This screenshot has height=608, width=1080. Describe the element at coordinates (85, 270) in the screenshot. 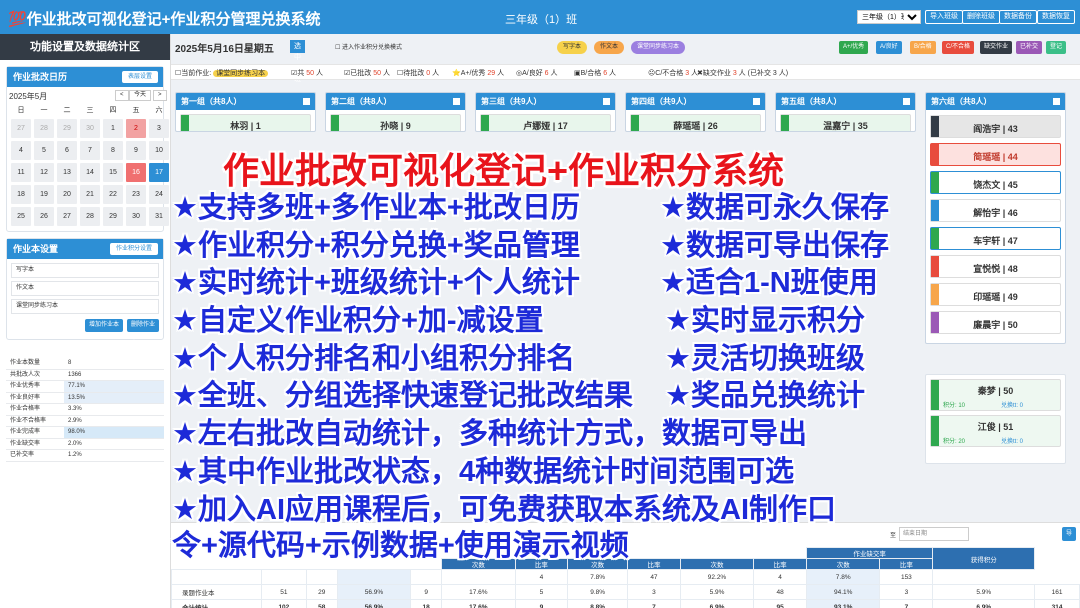

I see `book-item: 写字本` at that location.